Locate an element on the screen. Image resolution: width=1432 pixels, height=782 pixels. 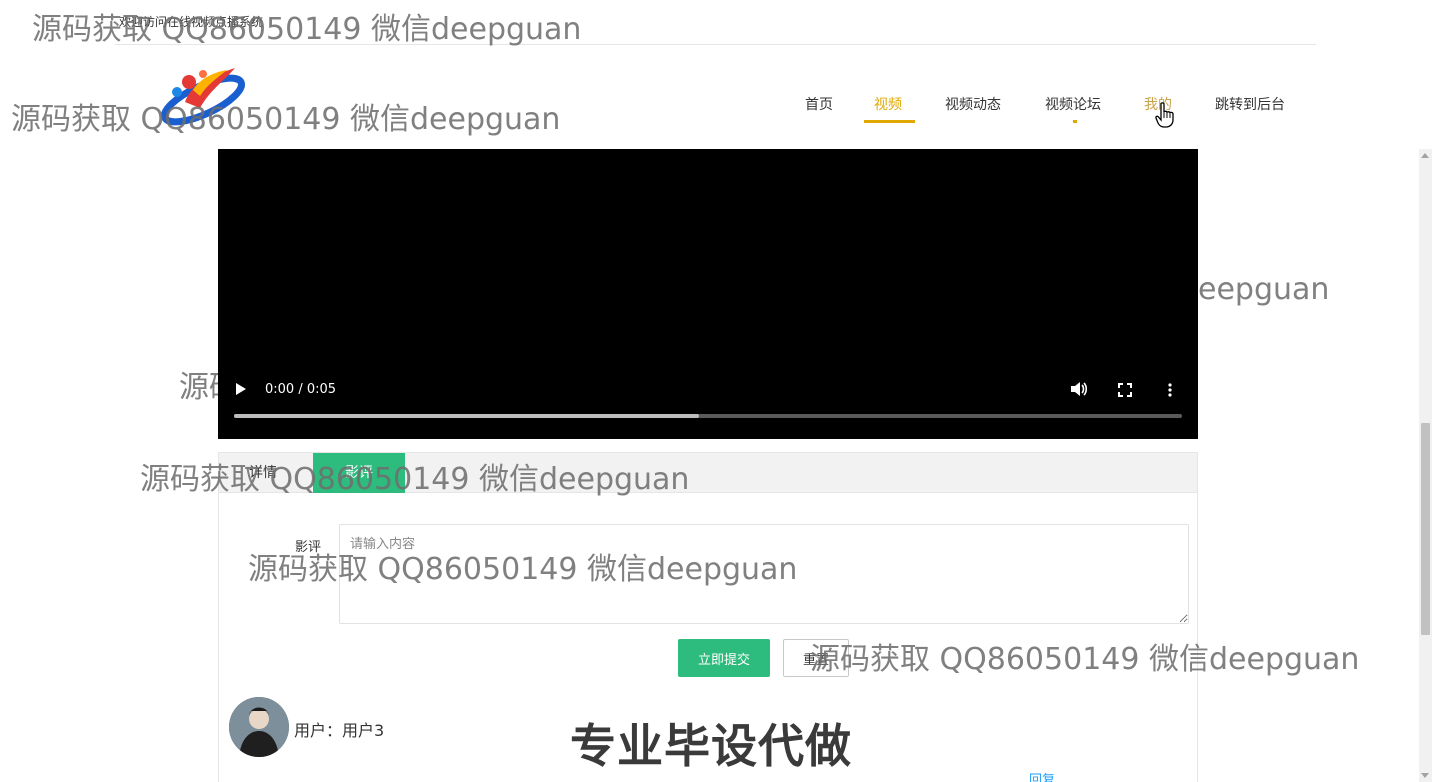
top-bar: 欢迎访问在线视频点播系统 is located at coordinates (715, 22).